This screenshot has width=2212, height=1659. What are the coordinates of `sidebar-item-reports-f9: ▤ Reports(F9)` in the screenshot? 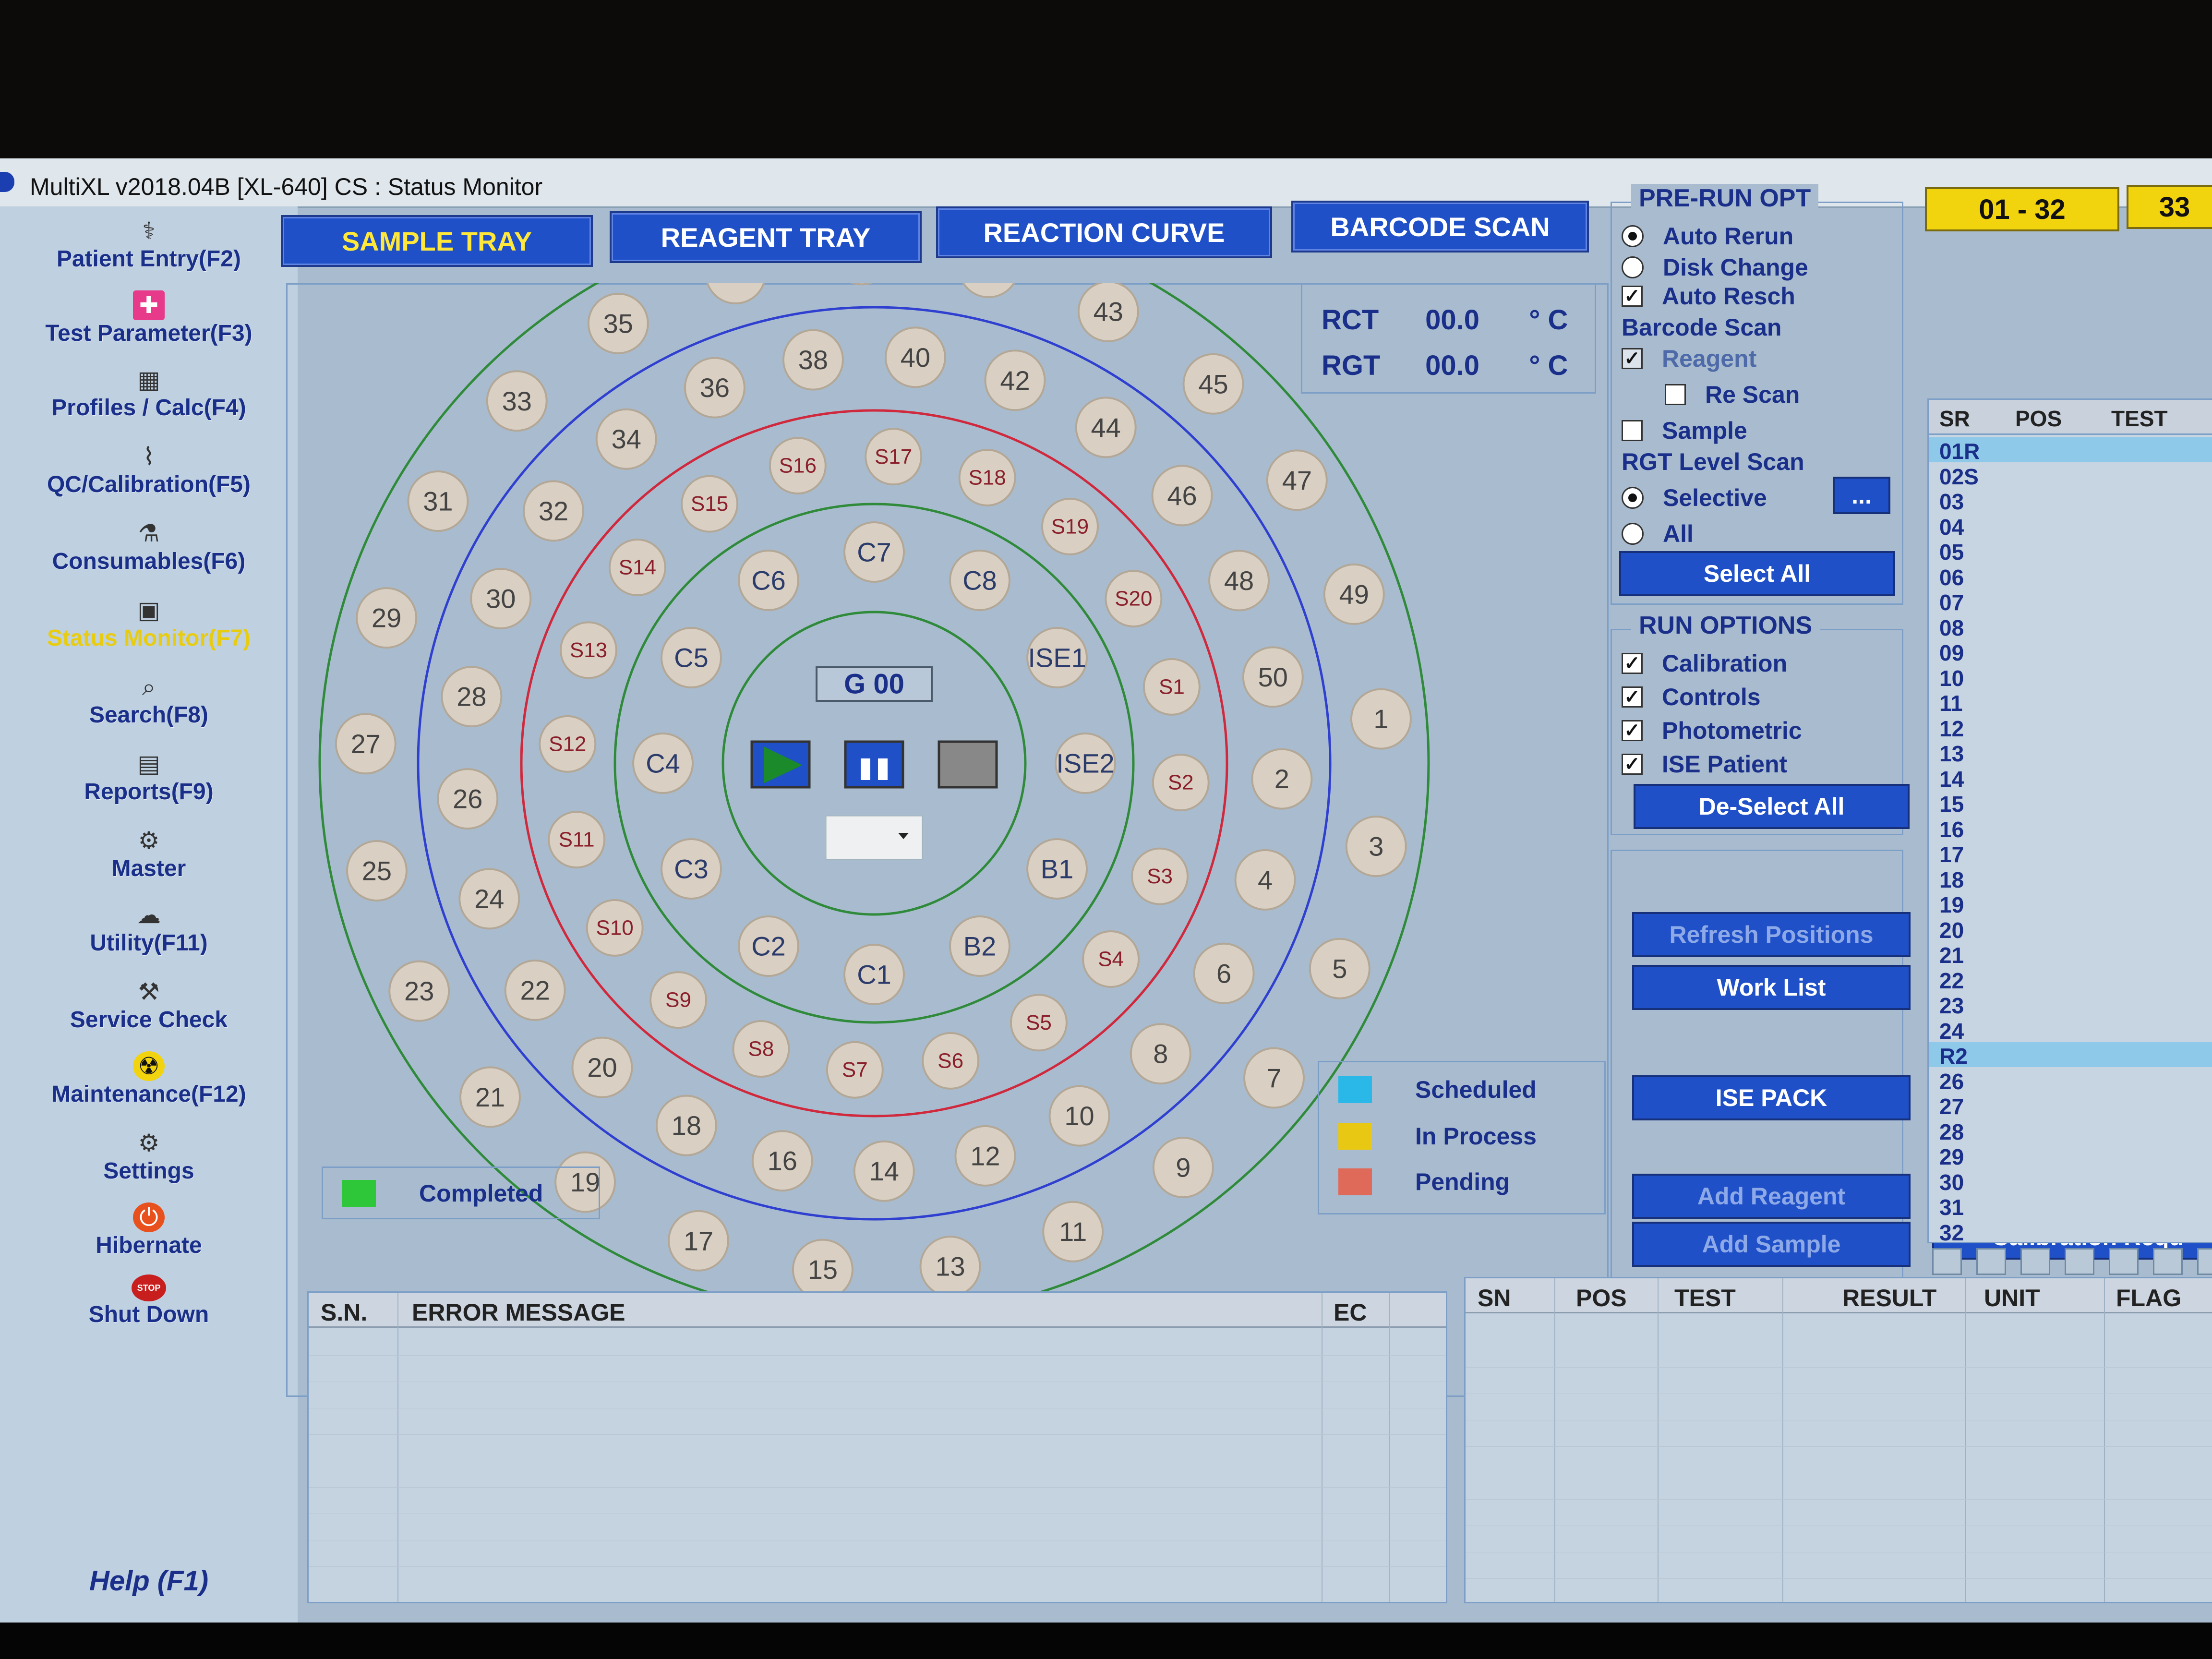 It's located at (149, 785).